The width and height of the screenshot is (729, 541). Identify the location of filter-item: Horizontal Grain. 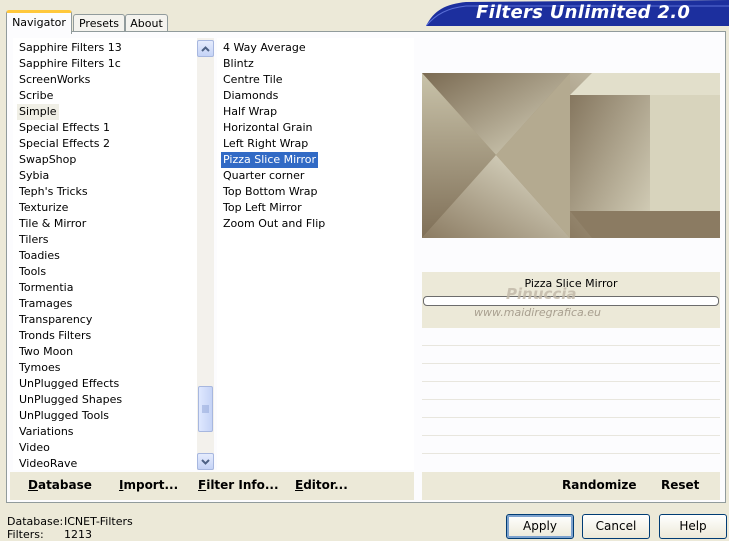
(267, 128).